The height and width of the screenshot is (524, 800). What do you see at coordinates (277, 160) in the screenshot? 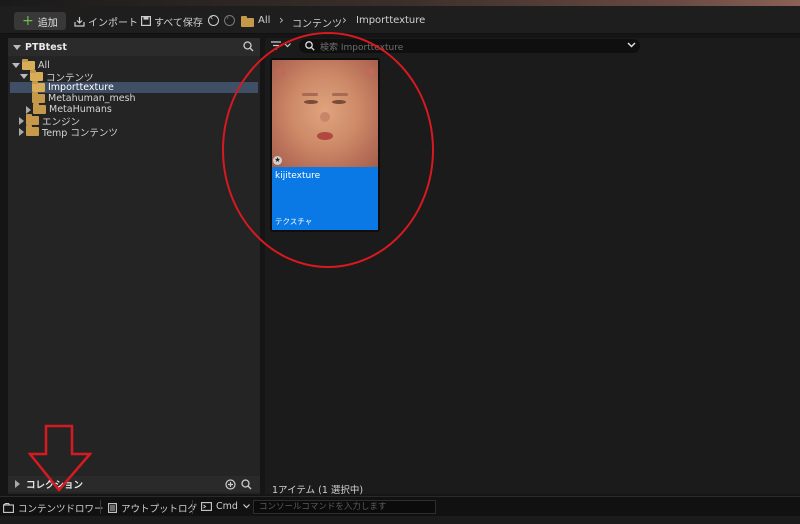
I see `star-icon: ★` at bounding box center [277, 160].